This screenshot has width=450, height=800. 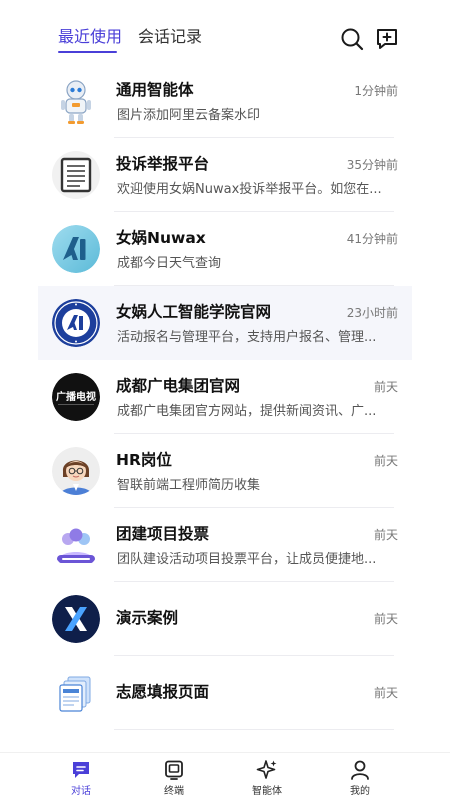 I want to click on conversation-name: 志愿填报页面, so click(x=163, y=692).